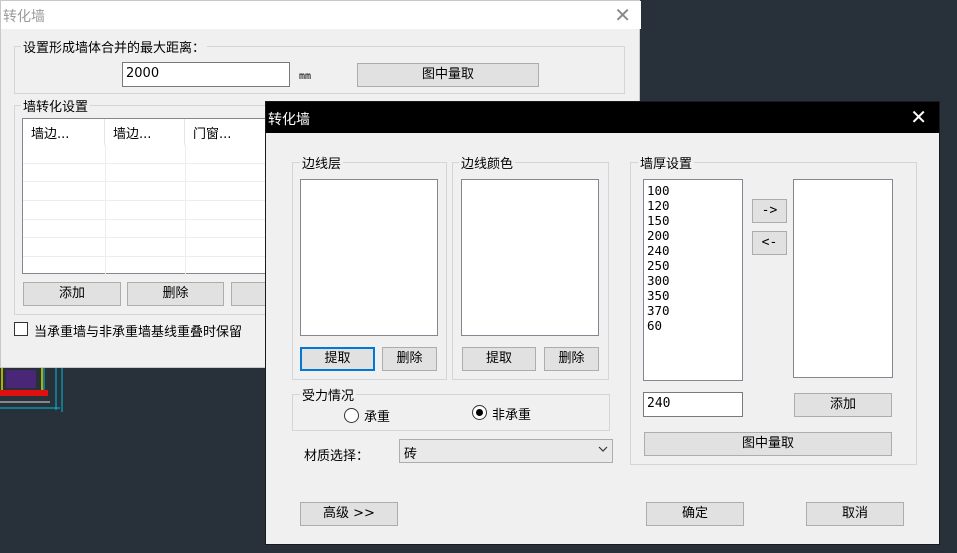 This screenshot has height=553, width=957. I want to click on list-item: 350, so click(693, 295).